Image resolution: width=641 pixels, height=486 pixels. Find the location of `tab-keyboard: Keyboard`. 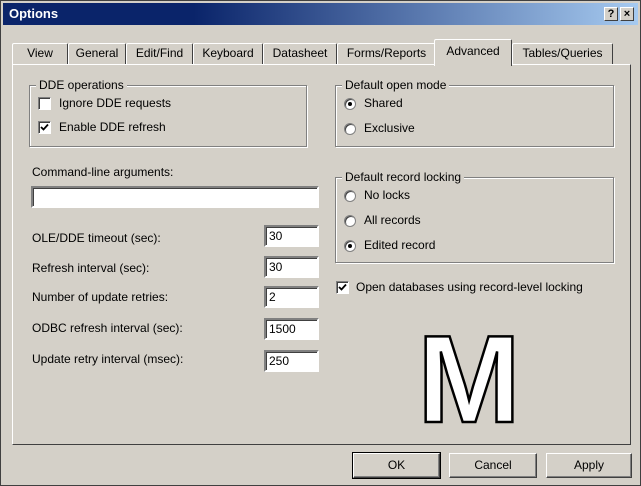

tab-keyboard: Keyboard is located at coordinates (228, 53).